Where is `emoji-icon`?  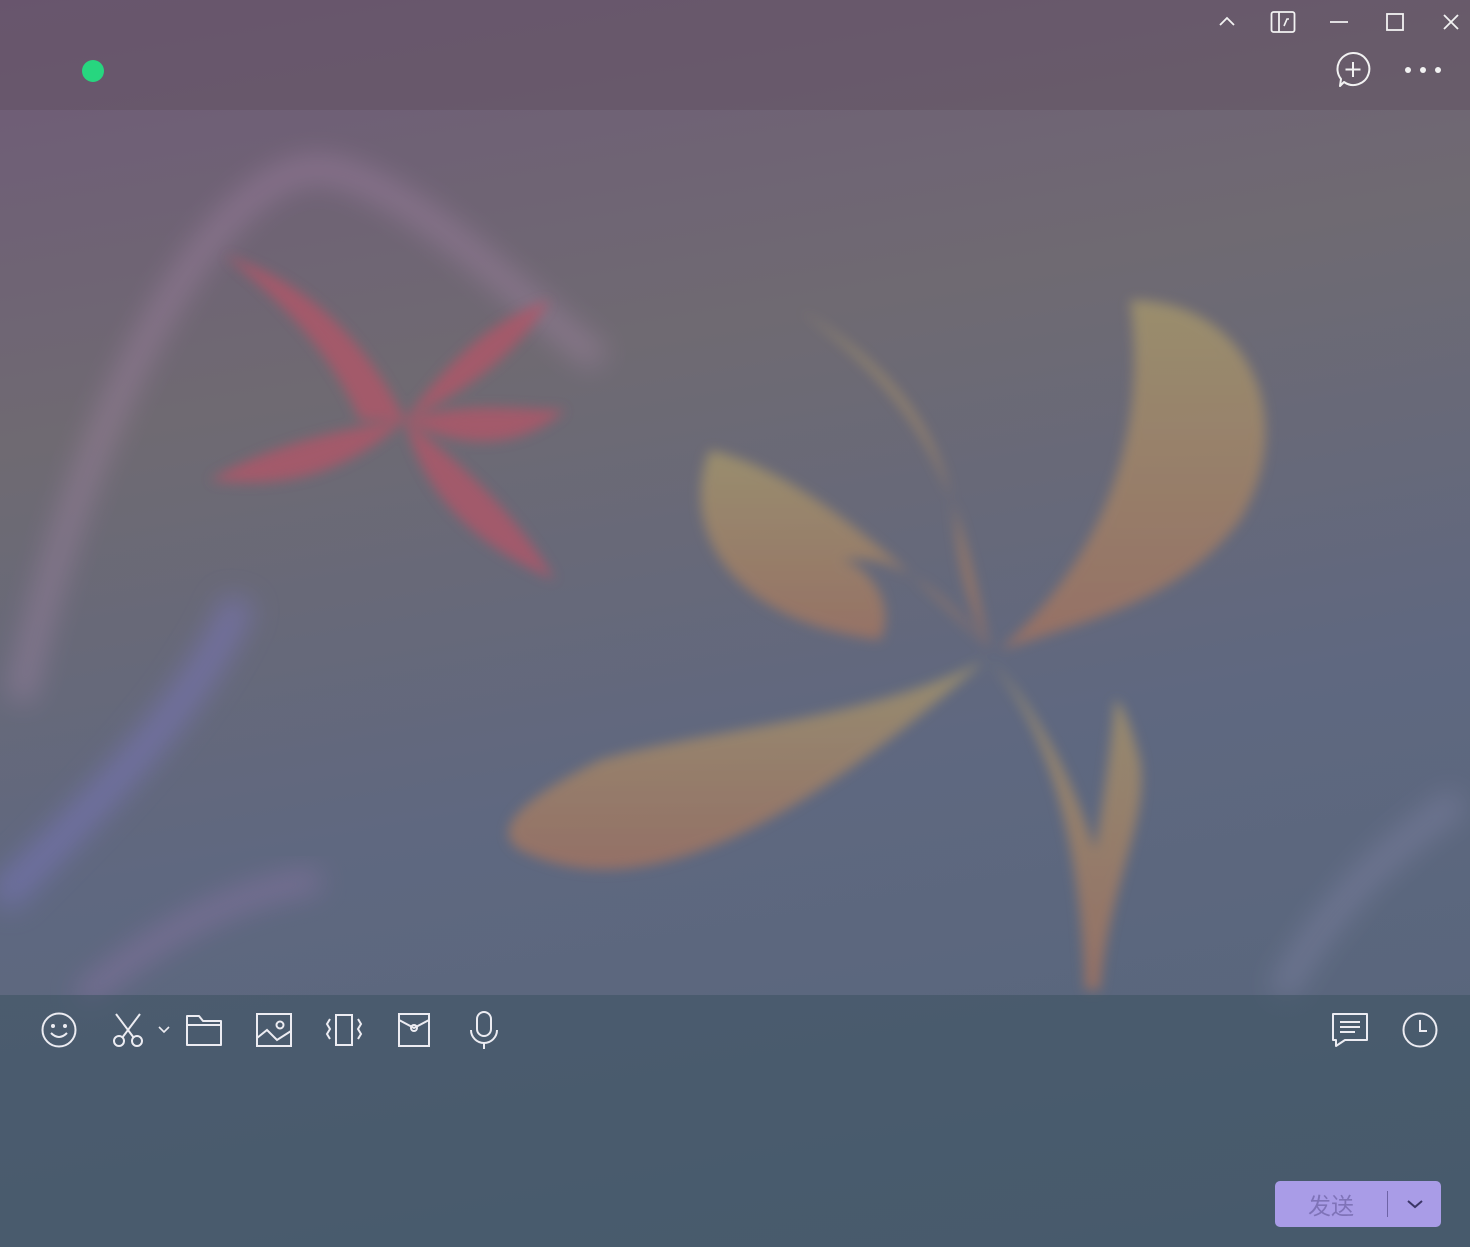
emoji-icon is located at coordinates (59, 1030).